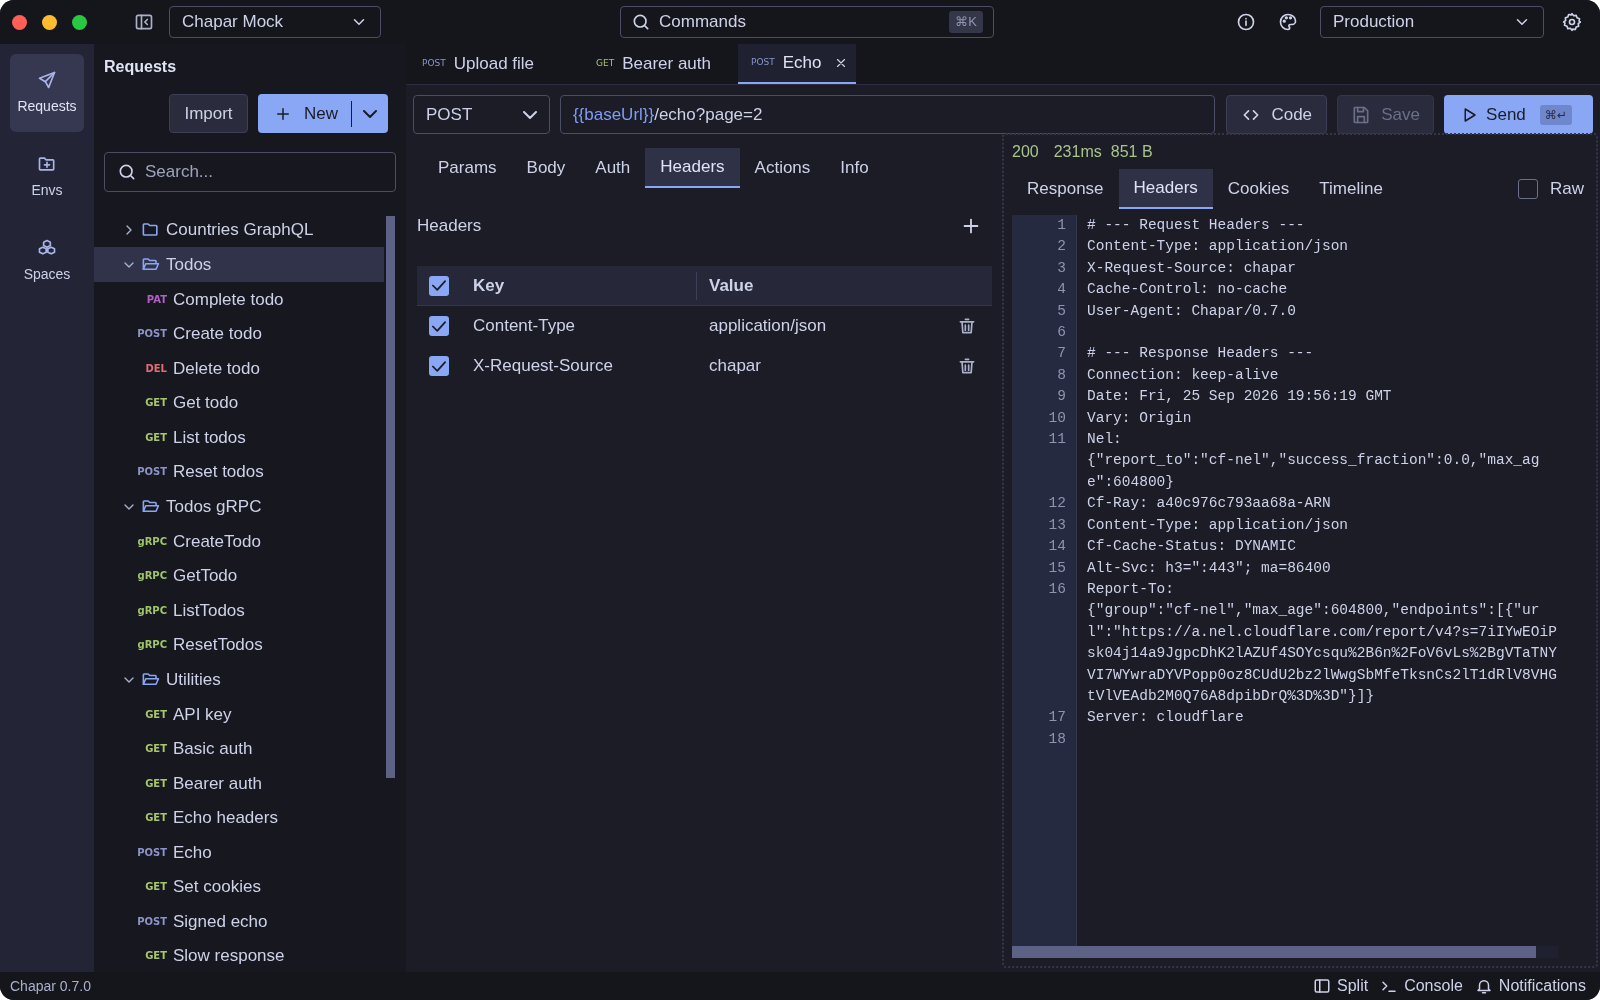 The image size is (1600, 1000). What do you see at coordinates (1044, 397) in the screenshot?
I see `line-number: 9` at bounding box center [1044, 397].